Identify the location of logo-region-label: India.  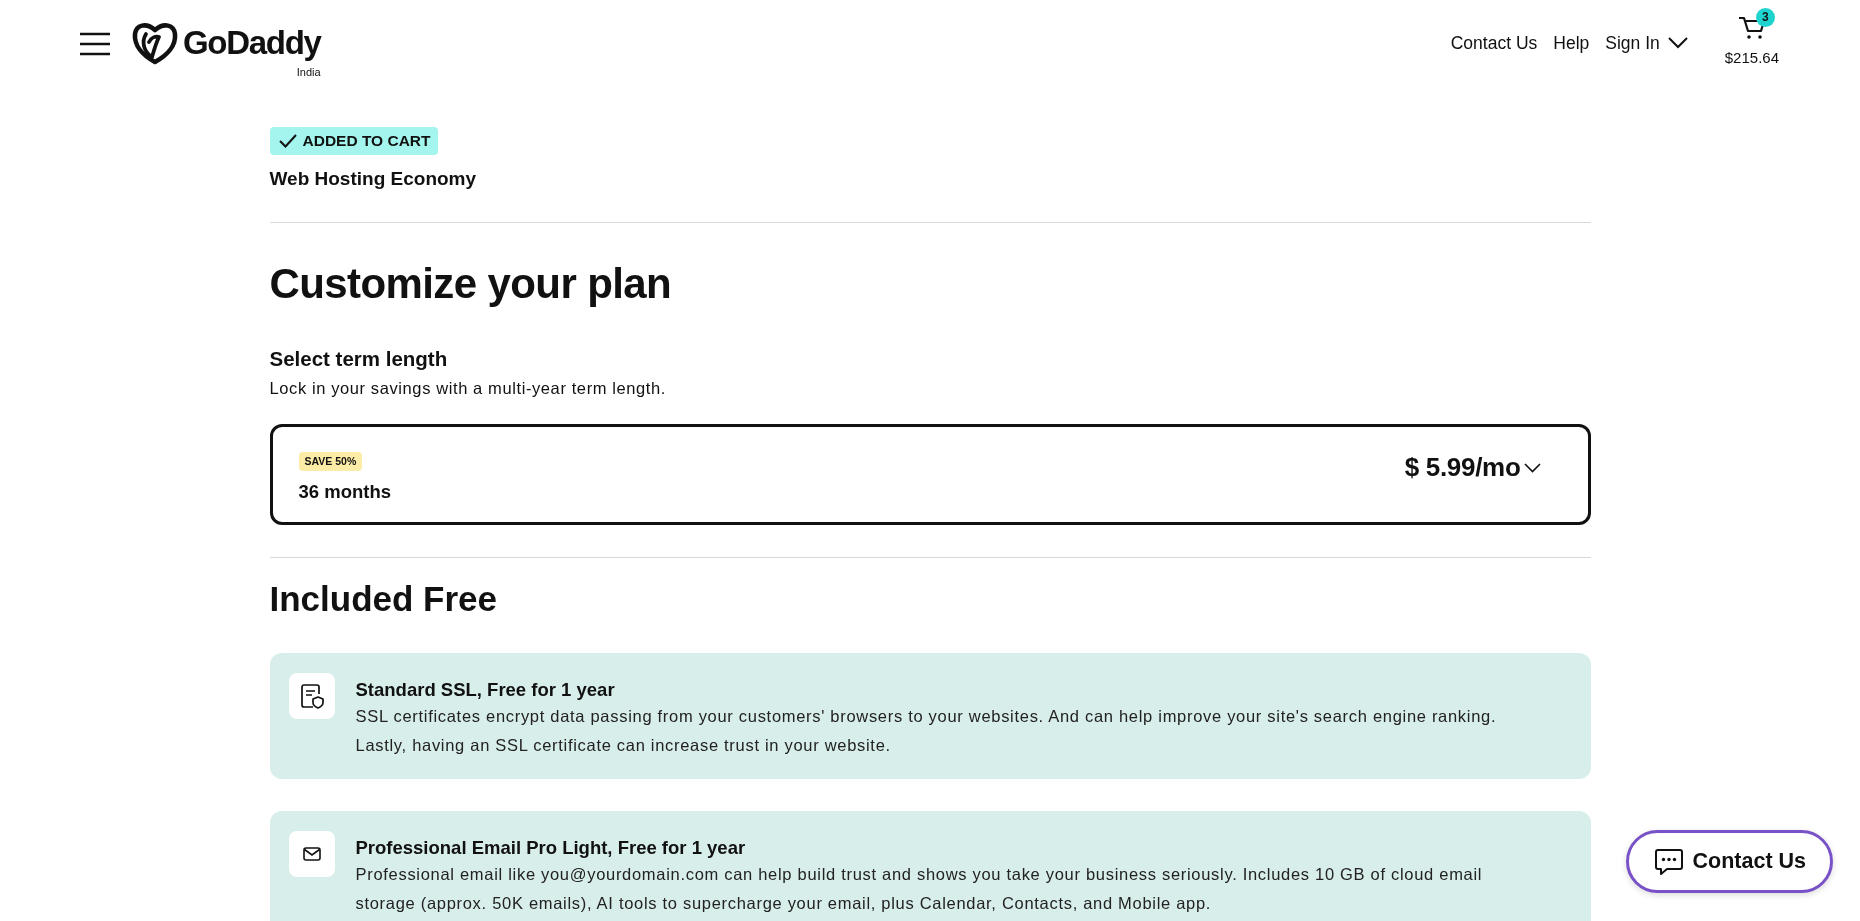
(308, 72).